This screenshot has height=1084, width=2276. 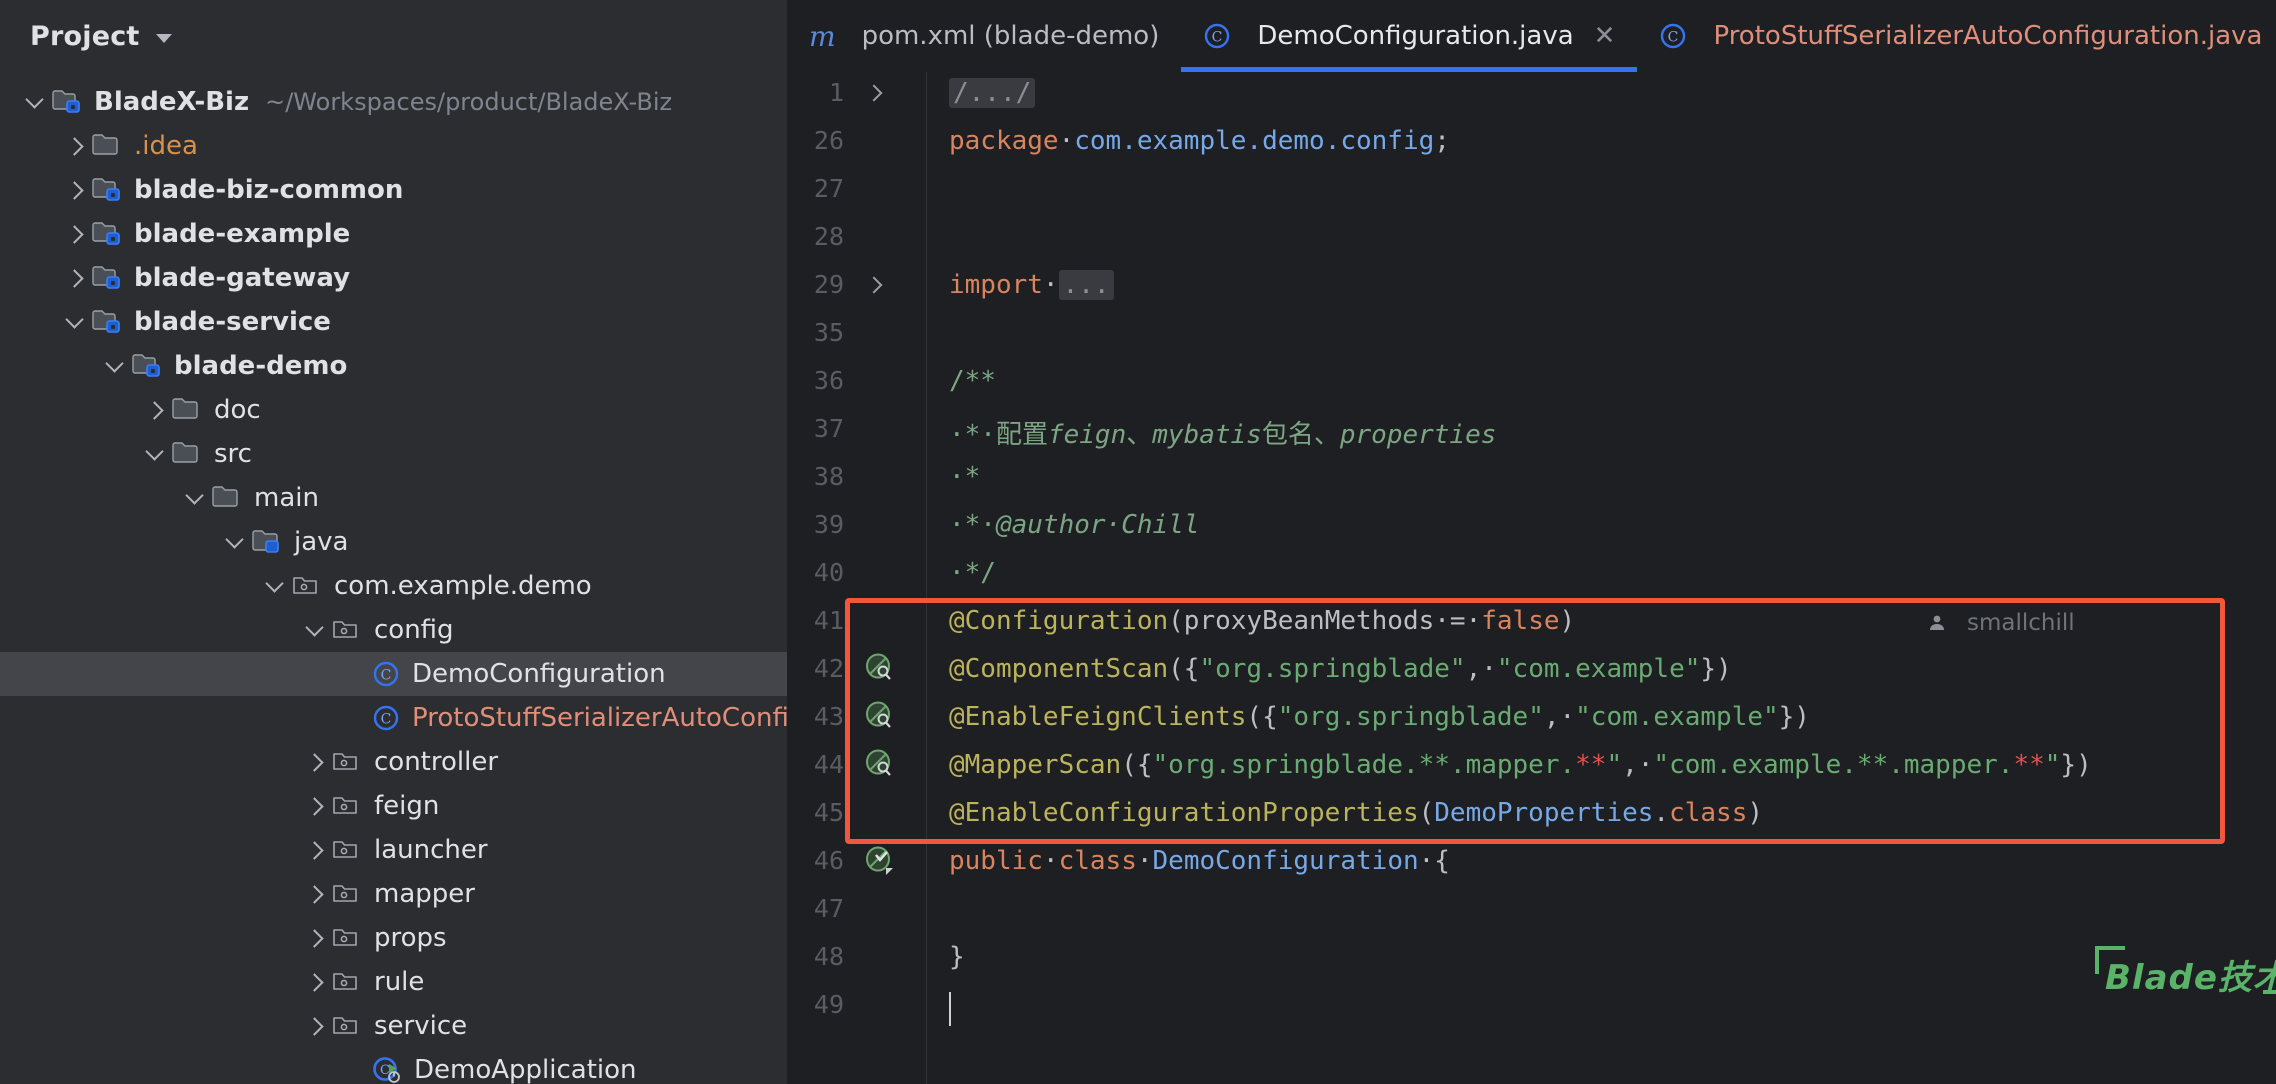 What do you see at coordinates (393, 36) in the screenshot?
I see `sidebar-header: Project` at bounding box center [393, 36].